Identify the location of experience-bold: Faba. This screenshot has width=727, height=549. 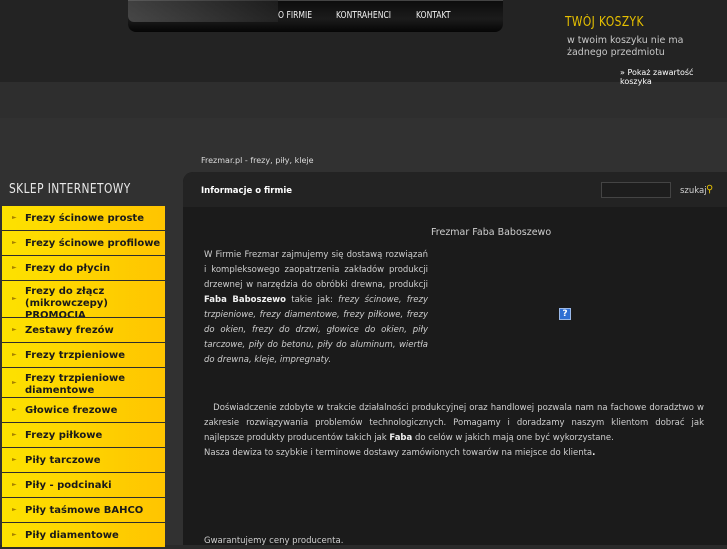
(401, 438).